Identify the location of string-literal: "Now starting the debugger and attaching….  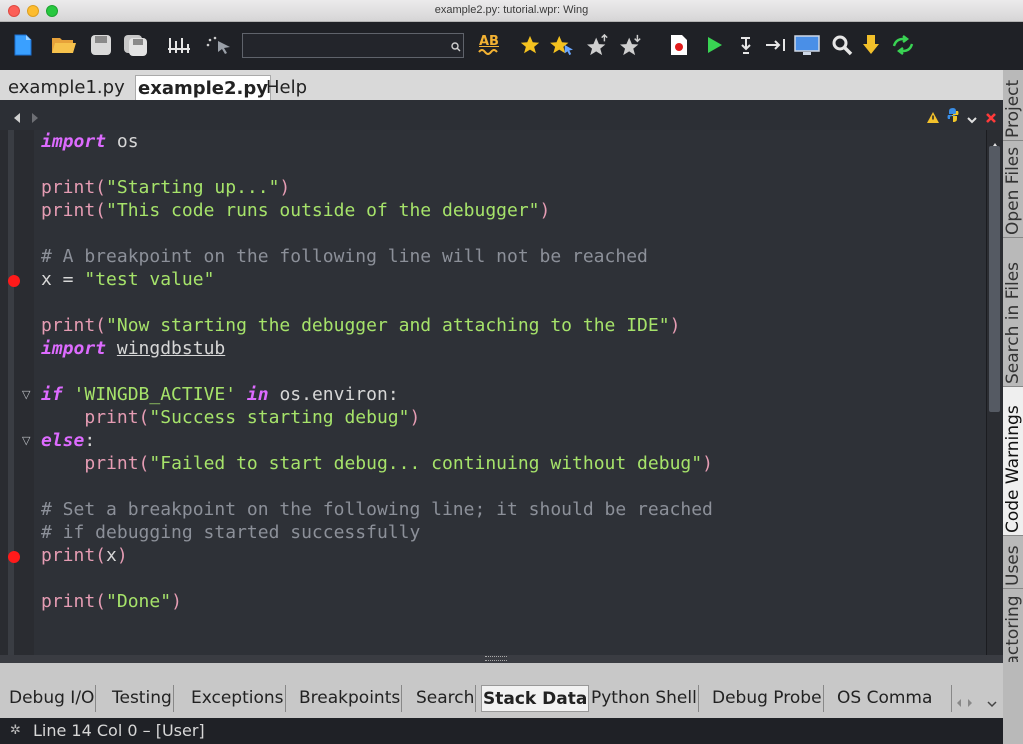
(388, 325).